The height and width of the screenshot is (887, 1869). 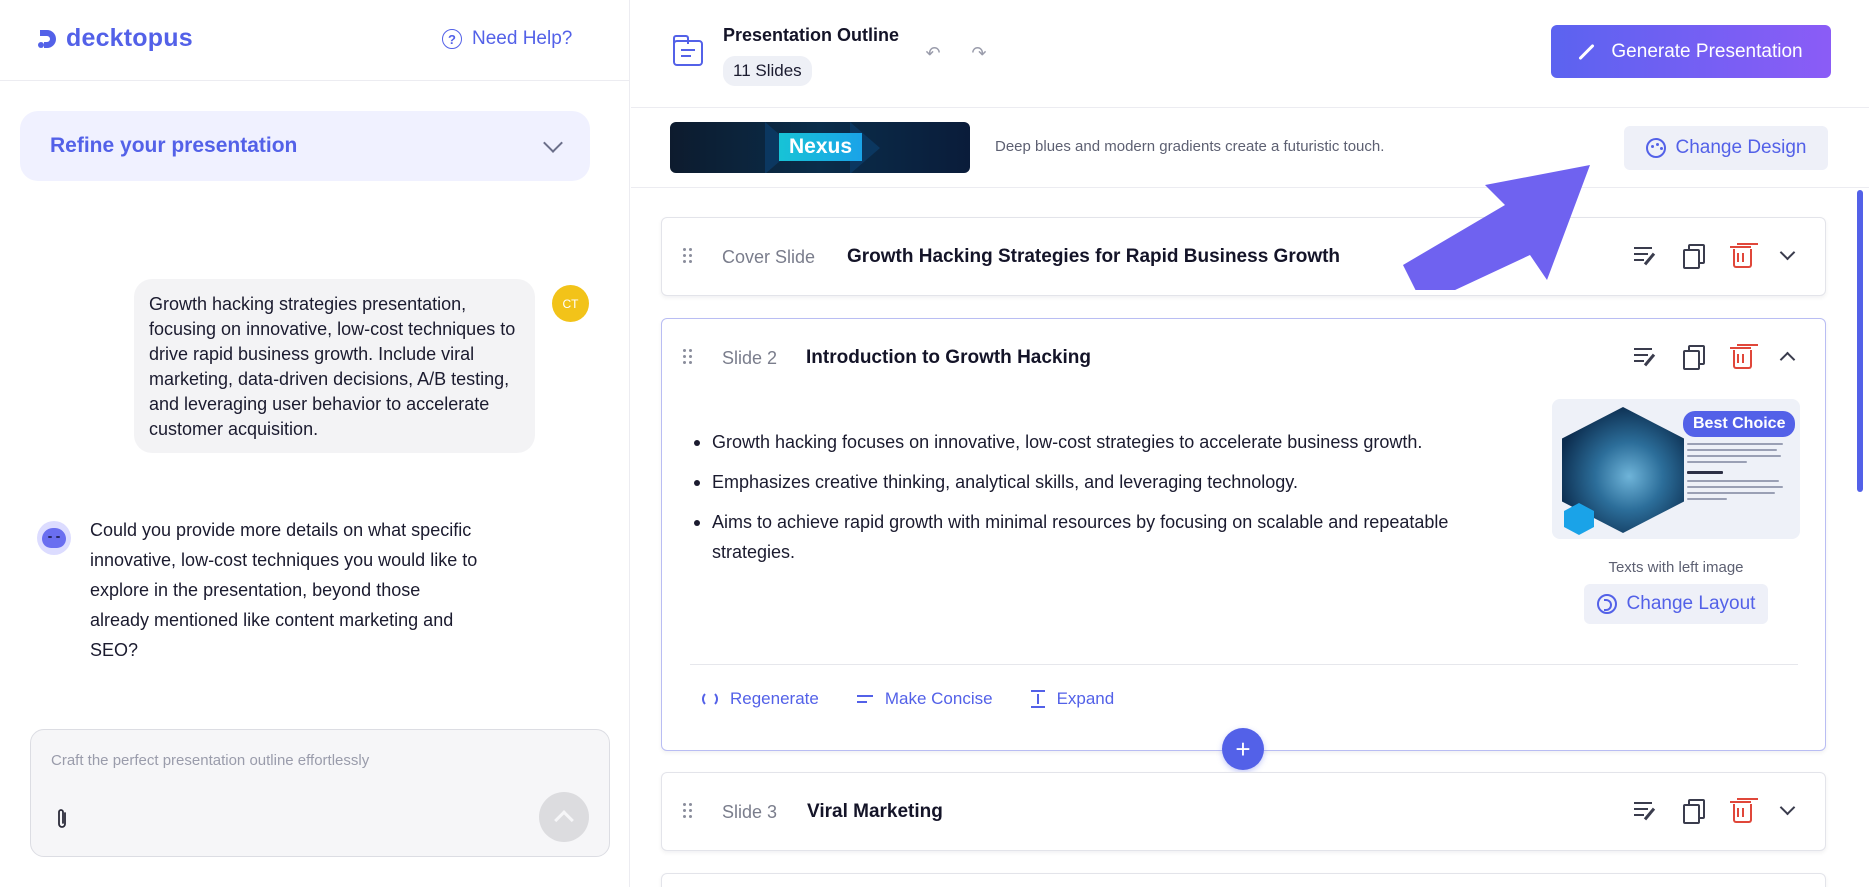 I want to click on need-help-label: Need Help?, so click(x=522, y=38).